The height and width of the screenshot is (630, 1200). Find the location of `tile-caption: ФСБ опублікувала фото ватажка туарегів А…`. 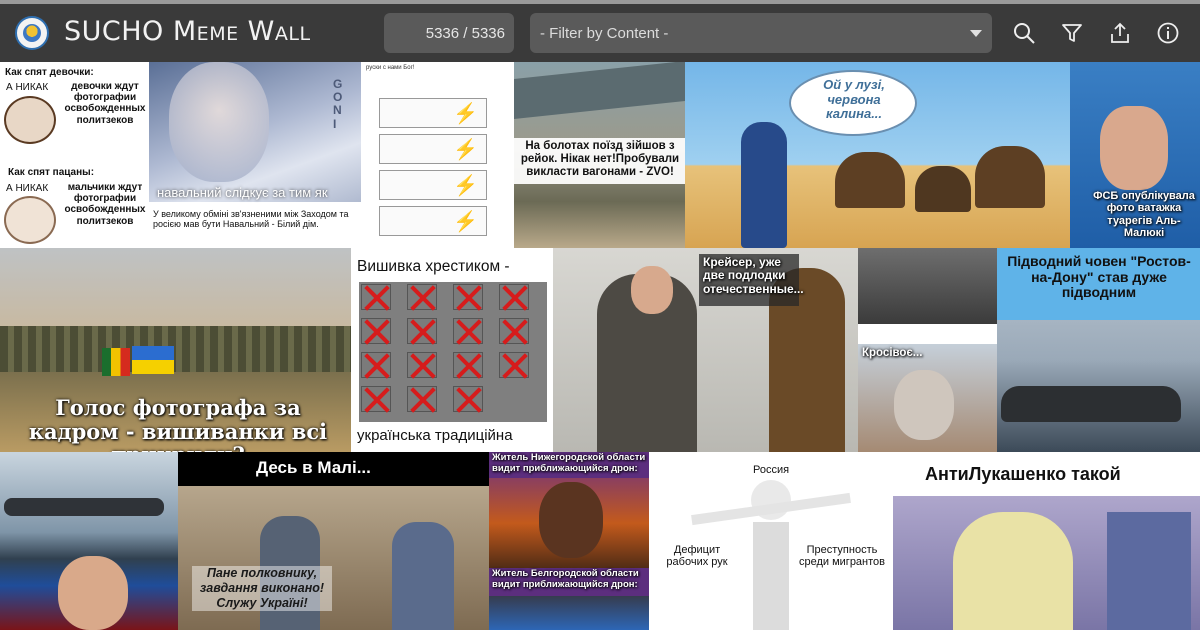

tile-caption: ФСБ опублікувала фото ватажка туарегів А… is located at coordinates (1144, 214).